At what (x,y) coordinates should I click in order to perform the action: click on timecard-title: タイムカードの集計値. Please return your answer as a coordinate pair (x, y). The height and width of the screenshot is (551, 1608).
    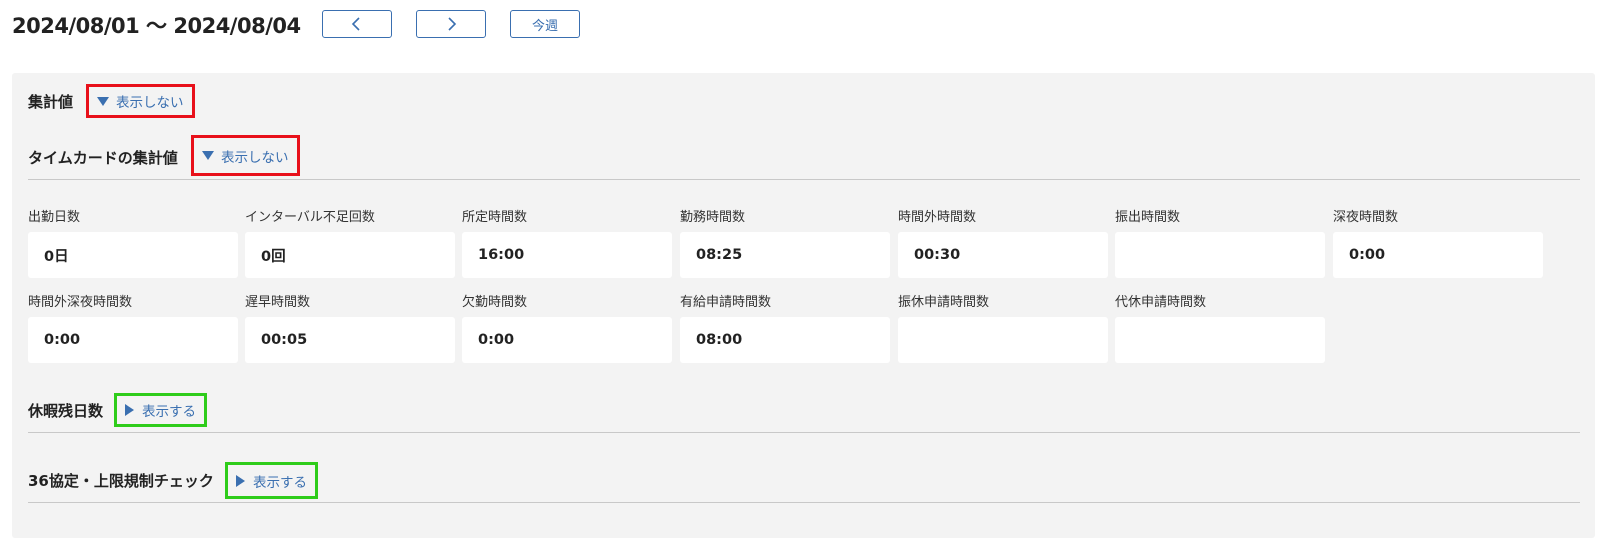
    Looking at the image, I should click on (103, 158).